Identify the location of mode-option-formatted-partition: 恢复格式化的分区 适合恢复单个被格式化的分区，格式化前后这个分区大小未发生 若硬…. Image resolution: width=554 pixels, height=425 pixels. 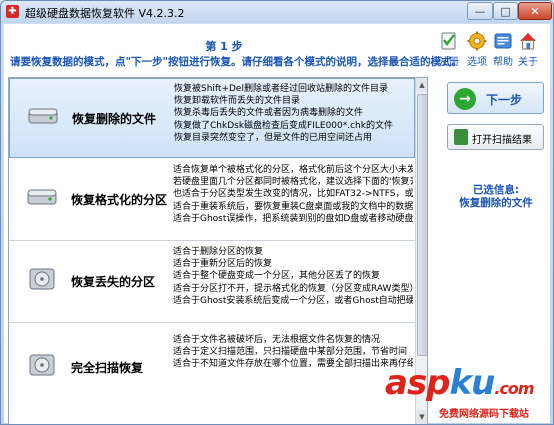
(212, 200).